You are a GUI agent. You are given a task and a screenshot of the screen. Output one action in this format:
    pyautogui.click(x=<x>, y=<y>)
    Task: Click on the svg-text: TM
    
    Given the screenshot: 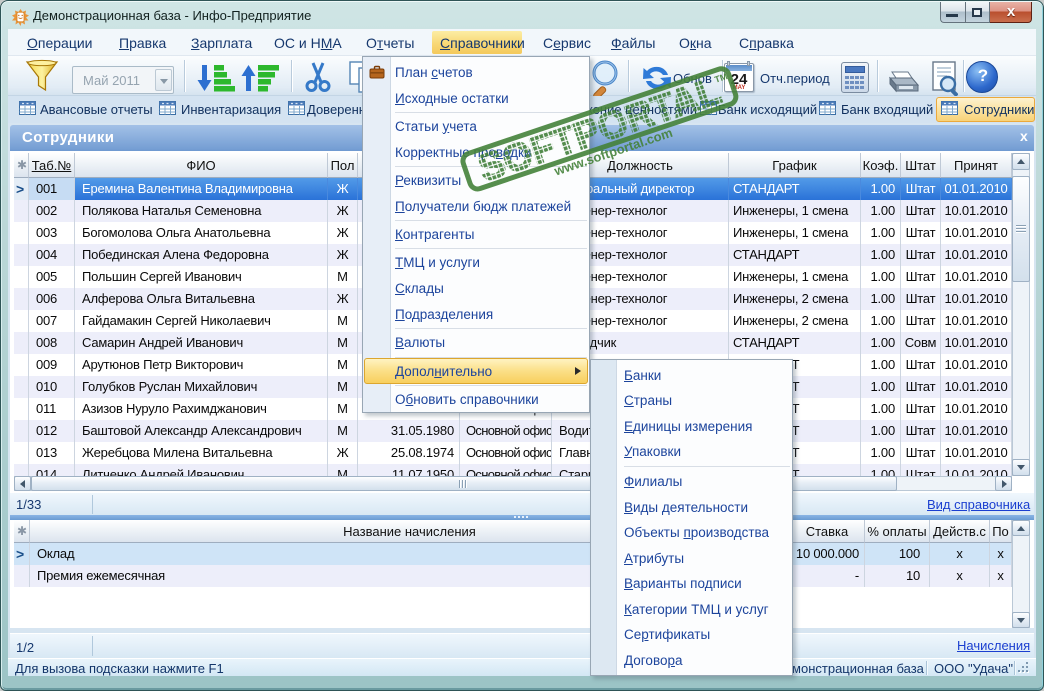 What is the action you would take?
    pyautogui.click(x=721, y=78)
    